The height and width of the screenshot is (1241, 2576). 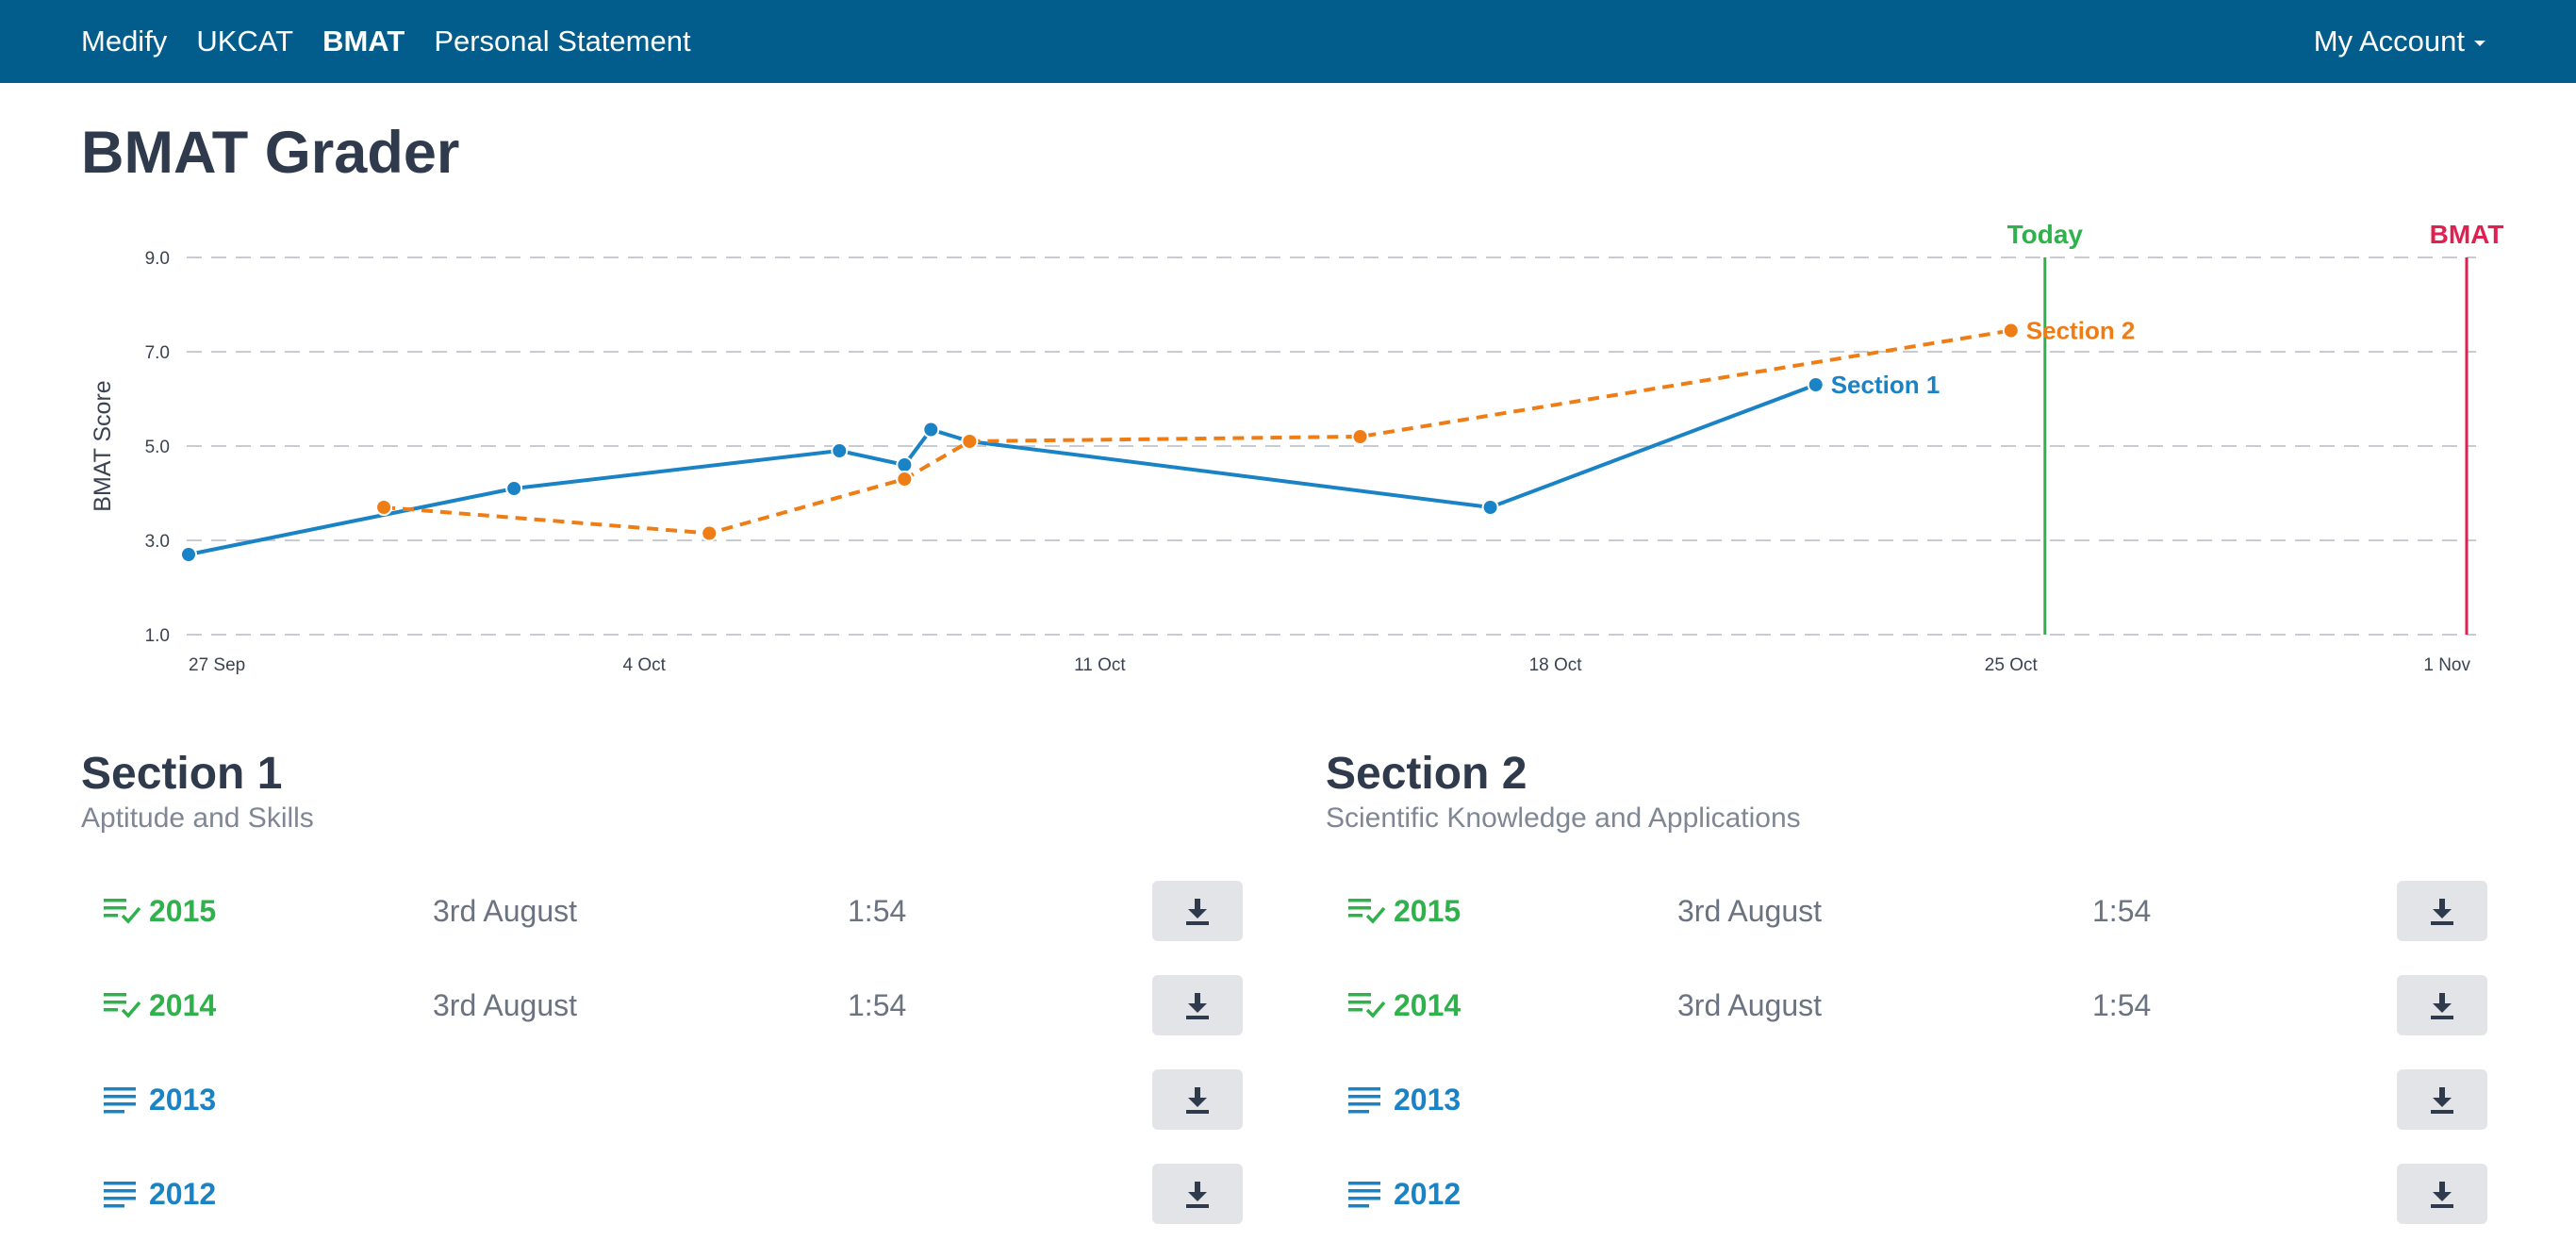 I want to click on y-tick-label: 3.0, so click(x=157, y=542).